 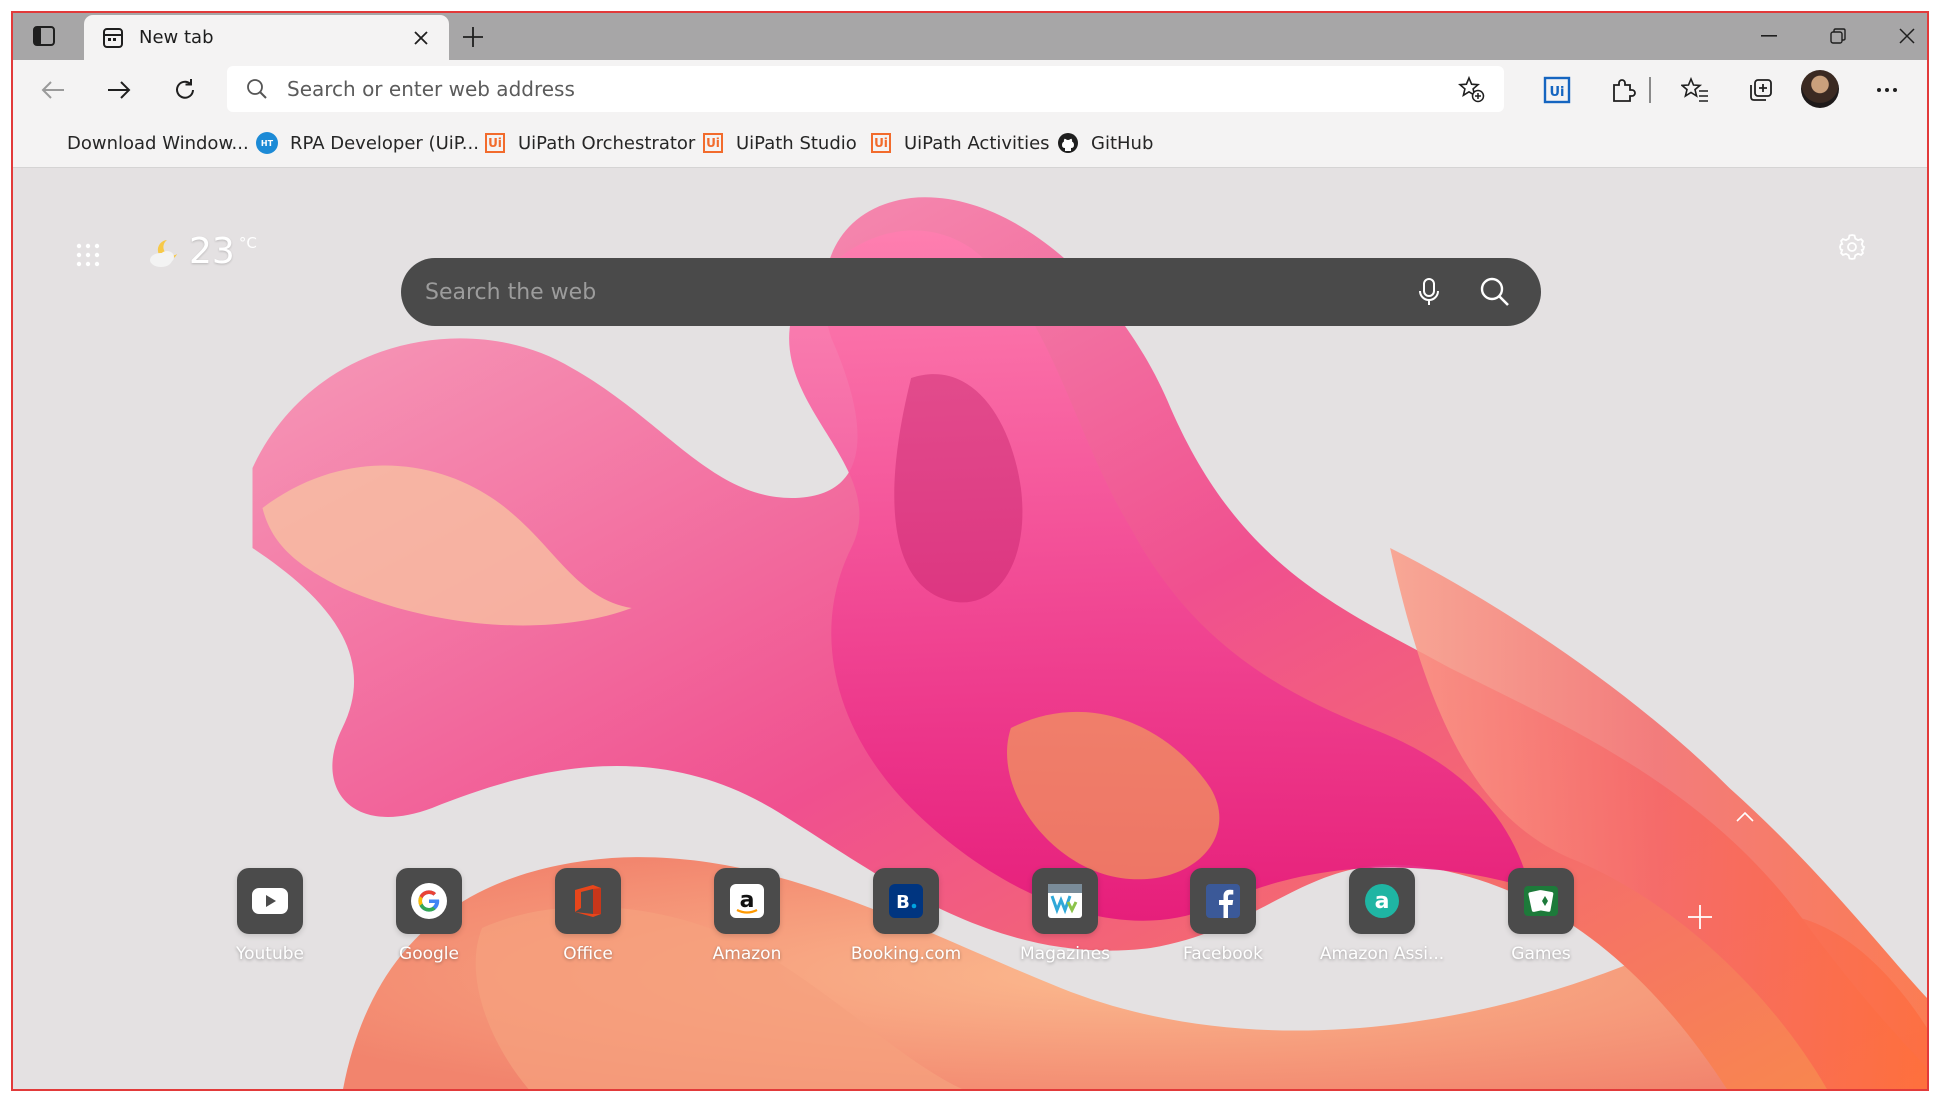 I want to click on quick-link-booking: B Booking.com, so click(x=906, y=923).